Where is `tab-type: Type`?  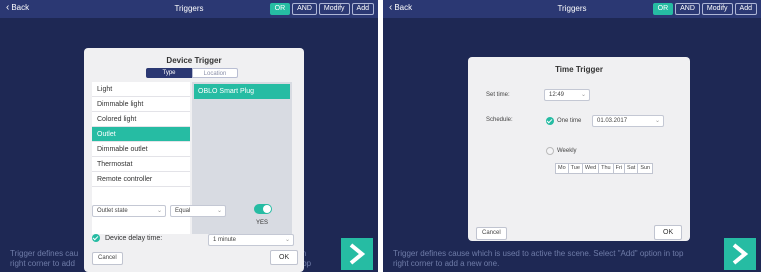 tab-type: Type is located at coordinates (169, 73).